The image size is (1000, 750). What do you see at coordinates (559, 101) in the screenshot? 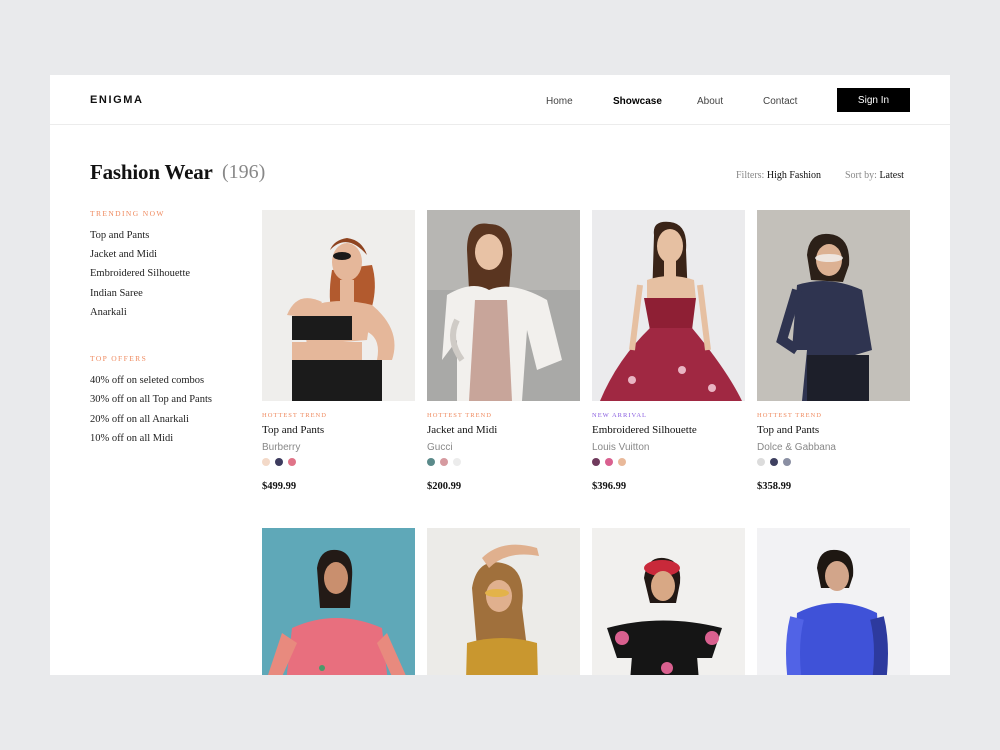
I see `nav-home: Home` at bounding box center [559, 101].